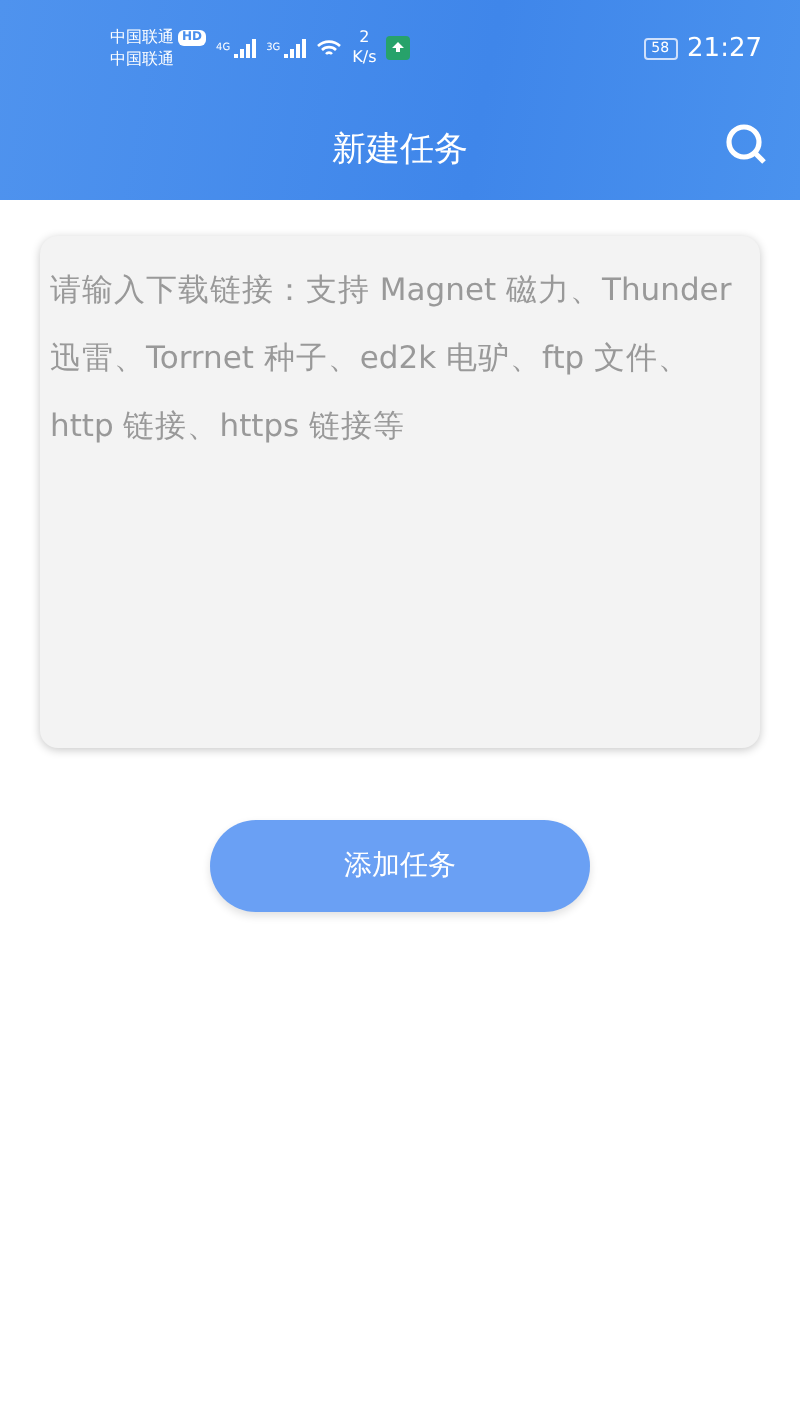 The image size is (800, 1420). I want to click on search-button, so click(746, 144).